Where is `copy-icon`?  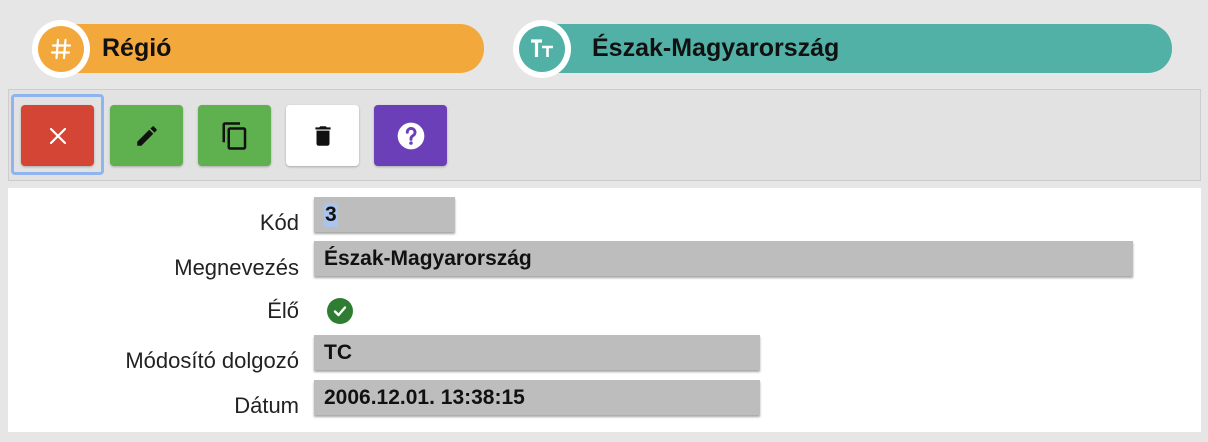
copy-icon is located at coordinates (234, 135).